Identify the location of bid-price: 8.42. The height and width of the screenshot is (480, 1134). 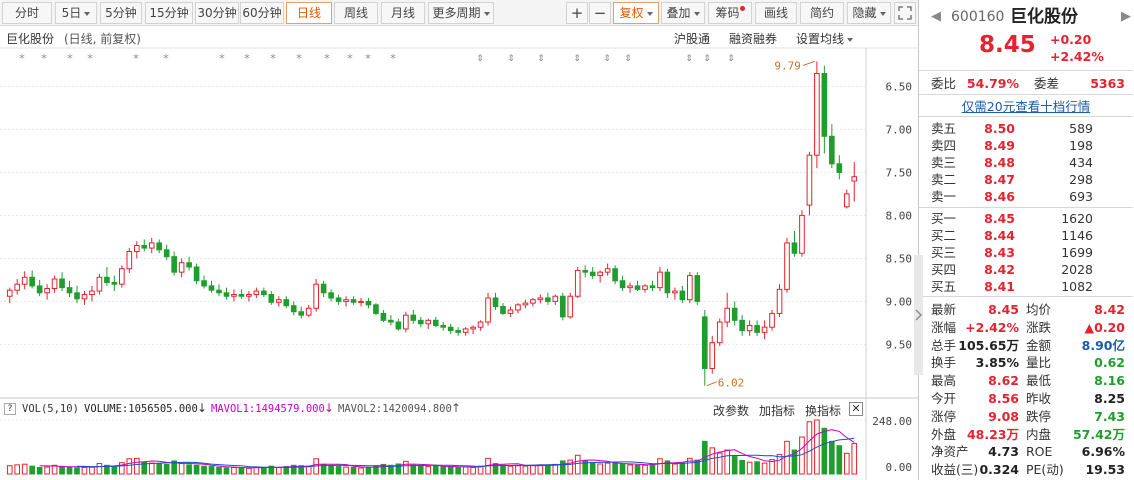
(999, 269).